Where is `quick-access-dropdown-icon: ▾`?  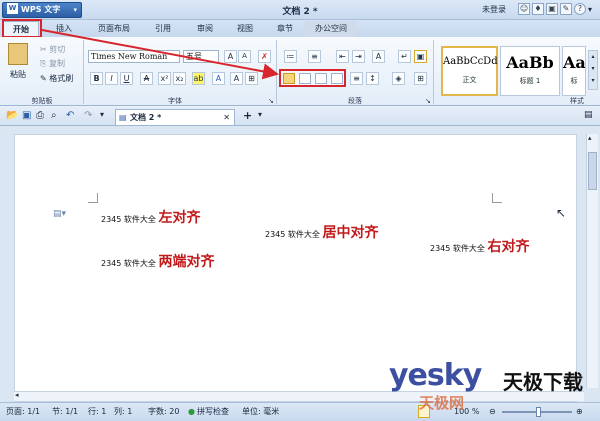
quick-access-dropdown-icon: ▾ is located at coordinates (102, 114).